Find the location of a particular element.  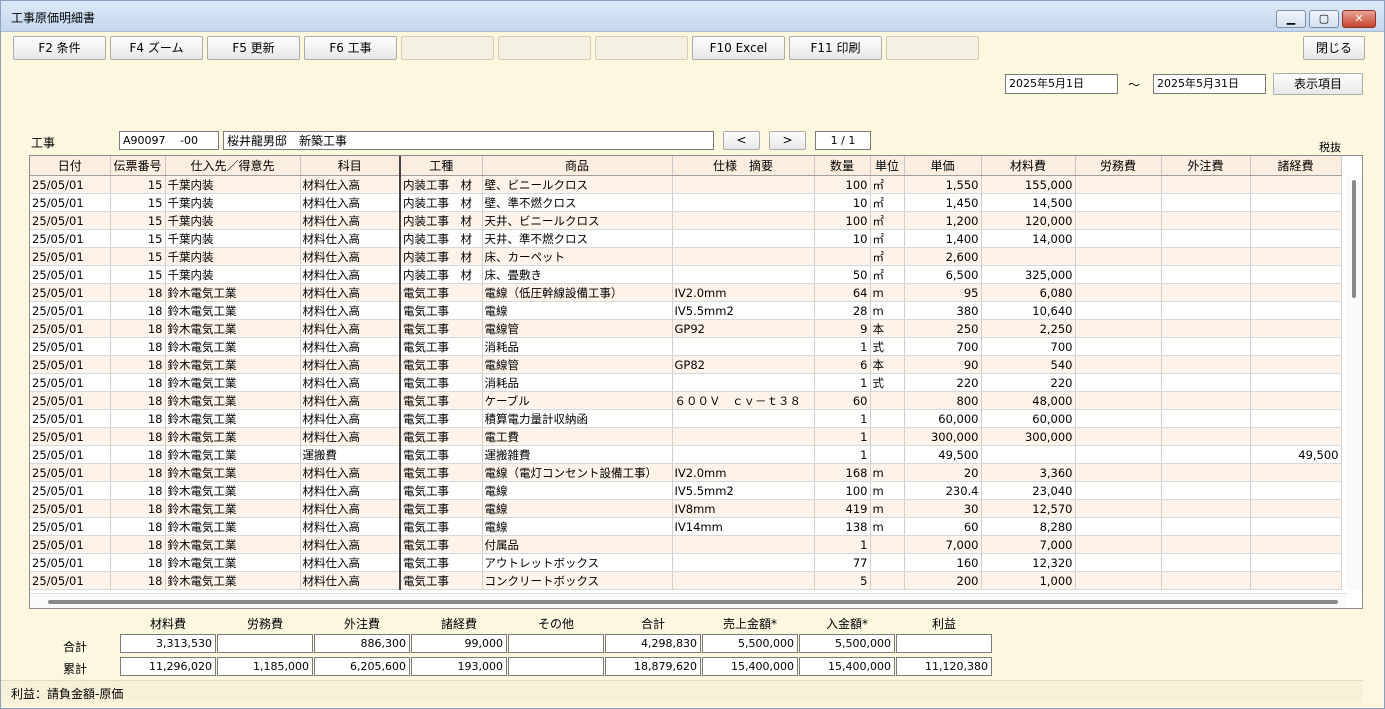

f11-print-button: F11 印刷 is located at coordinates (835, 48).